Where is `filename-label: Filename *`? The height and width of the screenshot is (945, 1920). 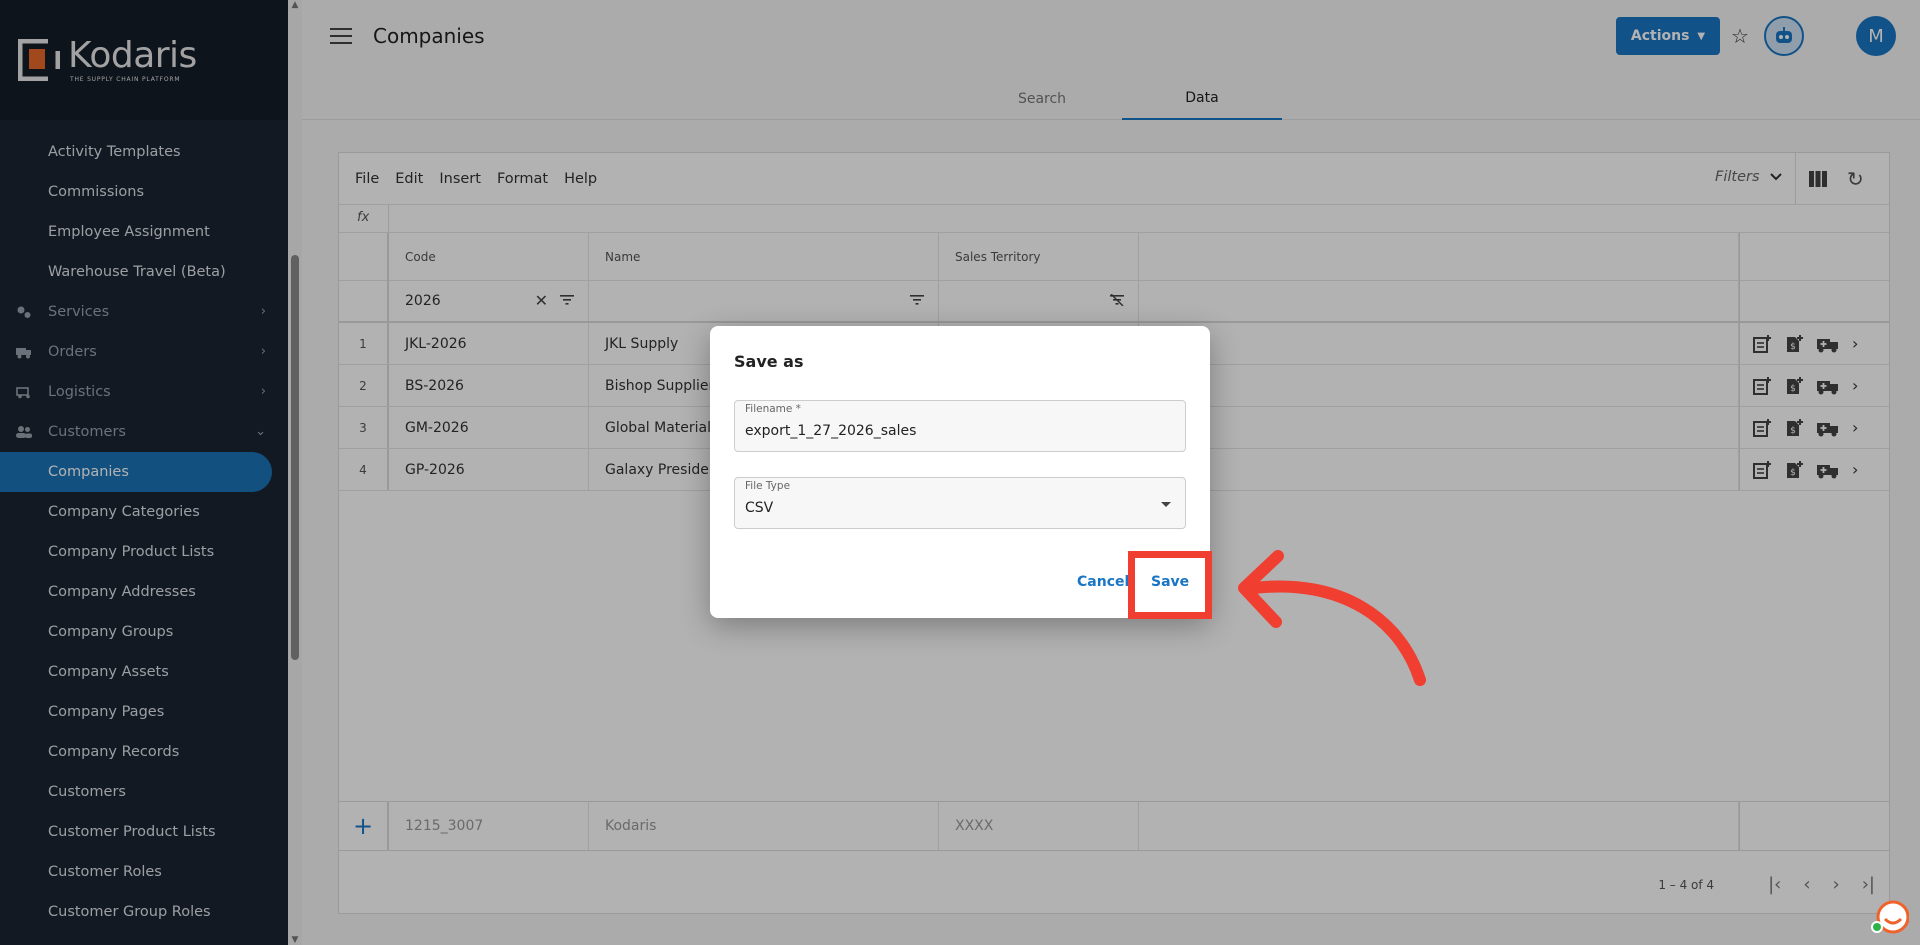
filename-label: Filename * is located at coordinates (773, 409).